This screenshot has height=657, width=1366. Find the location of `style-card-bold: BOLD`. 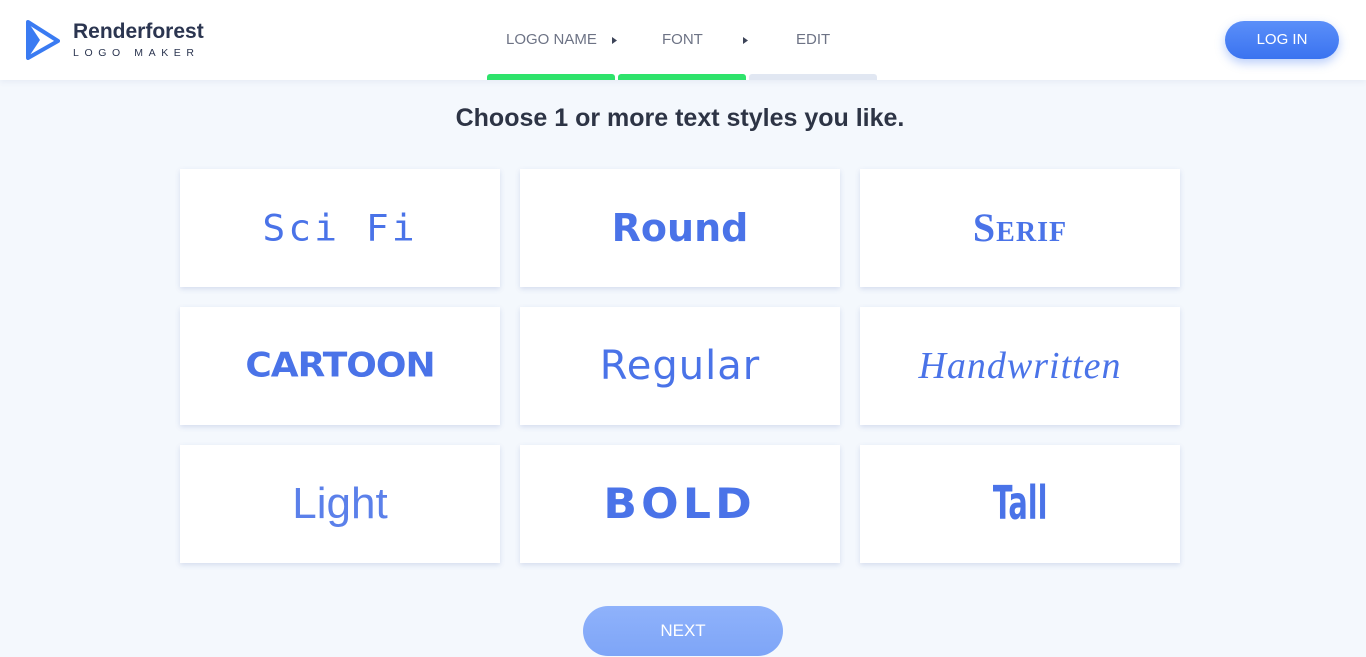

style-card-bold: BOLD is located at coordinates (680, 504).